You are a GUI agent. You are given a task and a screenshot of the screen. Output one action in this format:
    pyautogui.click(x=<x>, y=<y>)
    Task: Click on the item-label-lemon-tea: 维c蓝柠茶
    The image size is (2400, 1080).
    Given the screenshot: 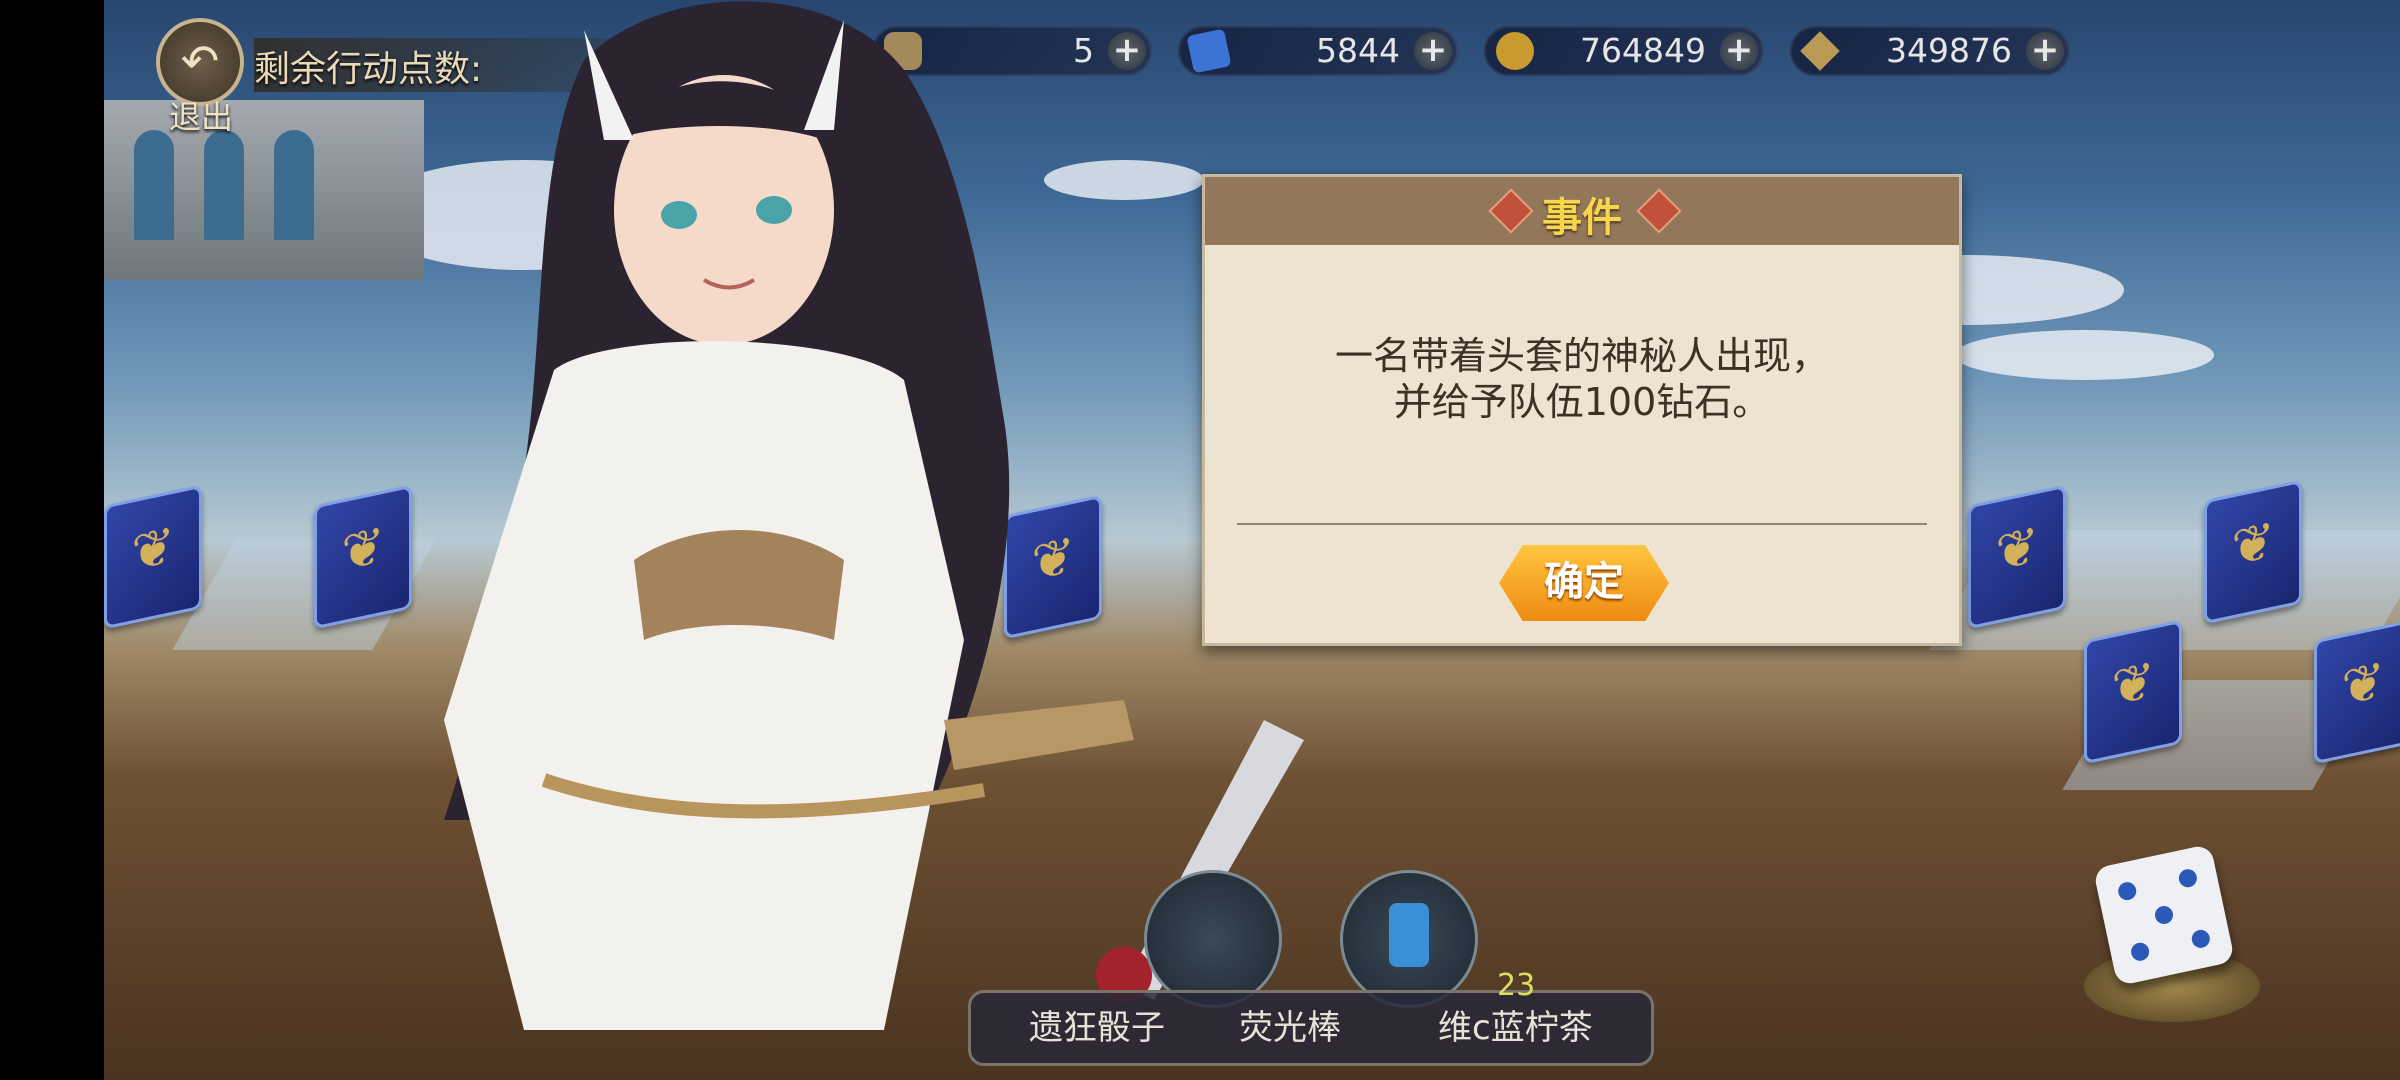 What is the action you would take?
    pyautogui.click(x=1515, y=1024)
    